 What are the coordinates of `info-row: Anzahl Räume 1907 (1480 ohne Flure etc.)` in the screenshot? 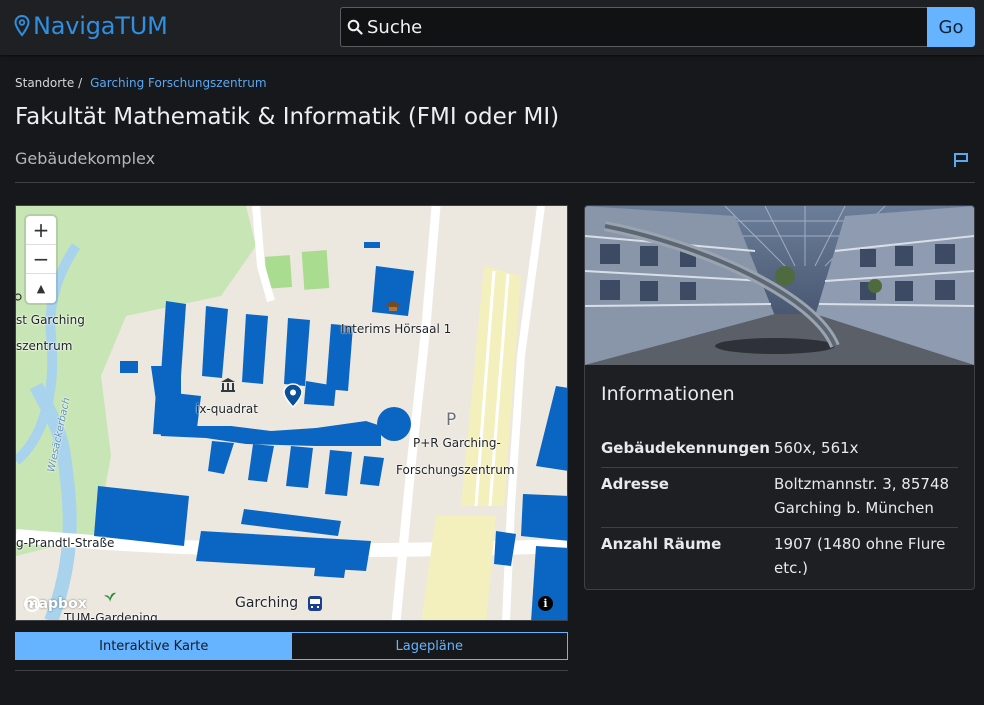 It's located at (779, 557).